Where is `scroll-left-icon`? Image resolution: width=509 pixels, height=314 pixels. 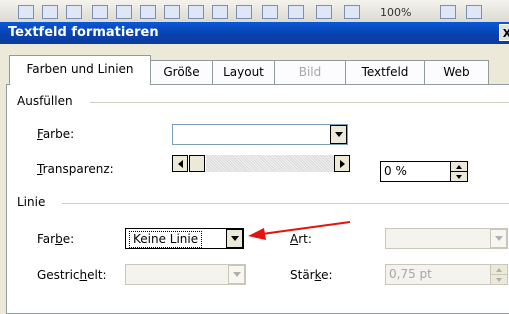 scroll-left-icon is located at coordinates (180, 163).